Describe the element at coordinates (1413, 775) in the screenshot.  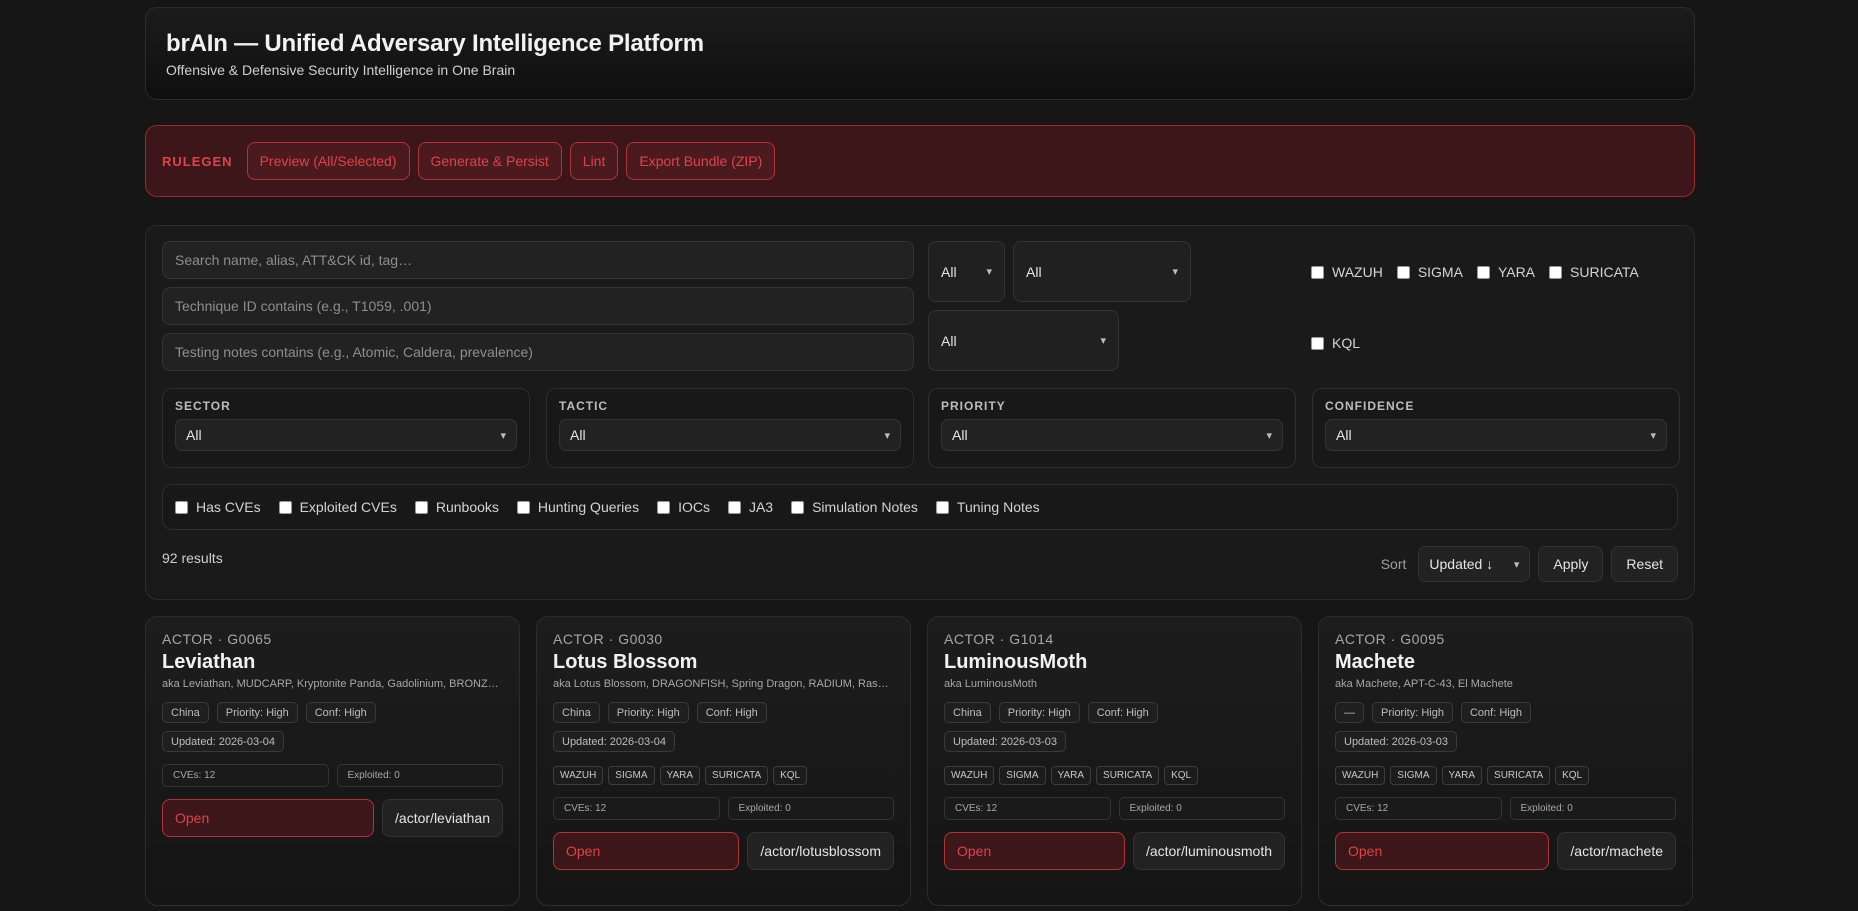
I see `rule-tag: SIGMA` at that location.